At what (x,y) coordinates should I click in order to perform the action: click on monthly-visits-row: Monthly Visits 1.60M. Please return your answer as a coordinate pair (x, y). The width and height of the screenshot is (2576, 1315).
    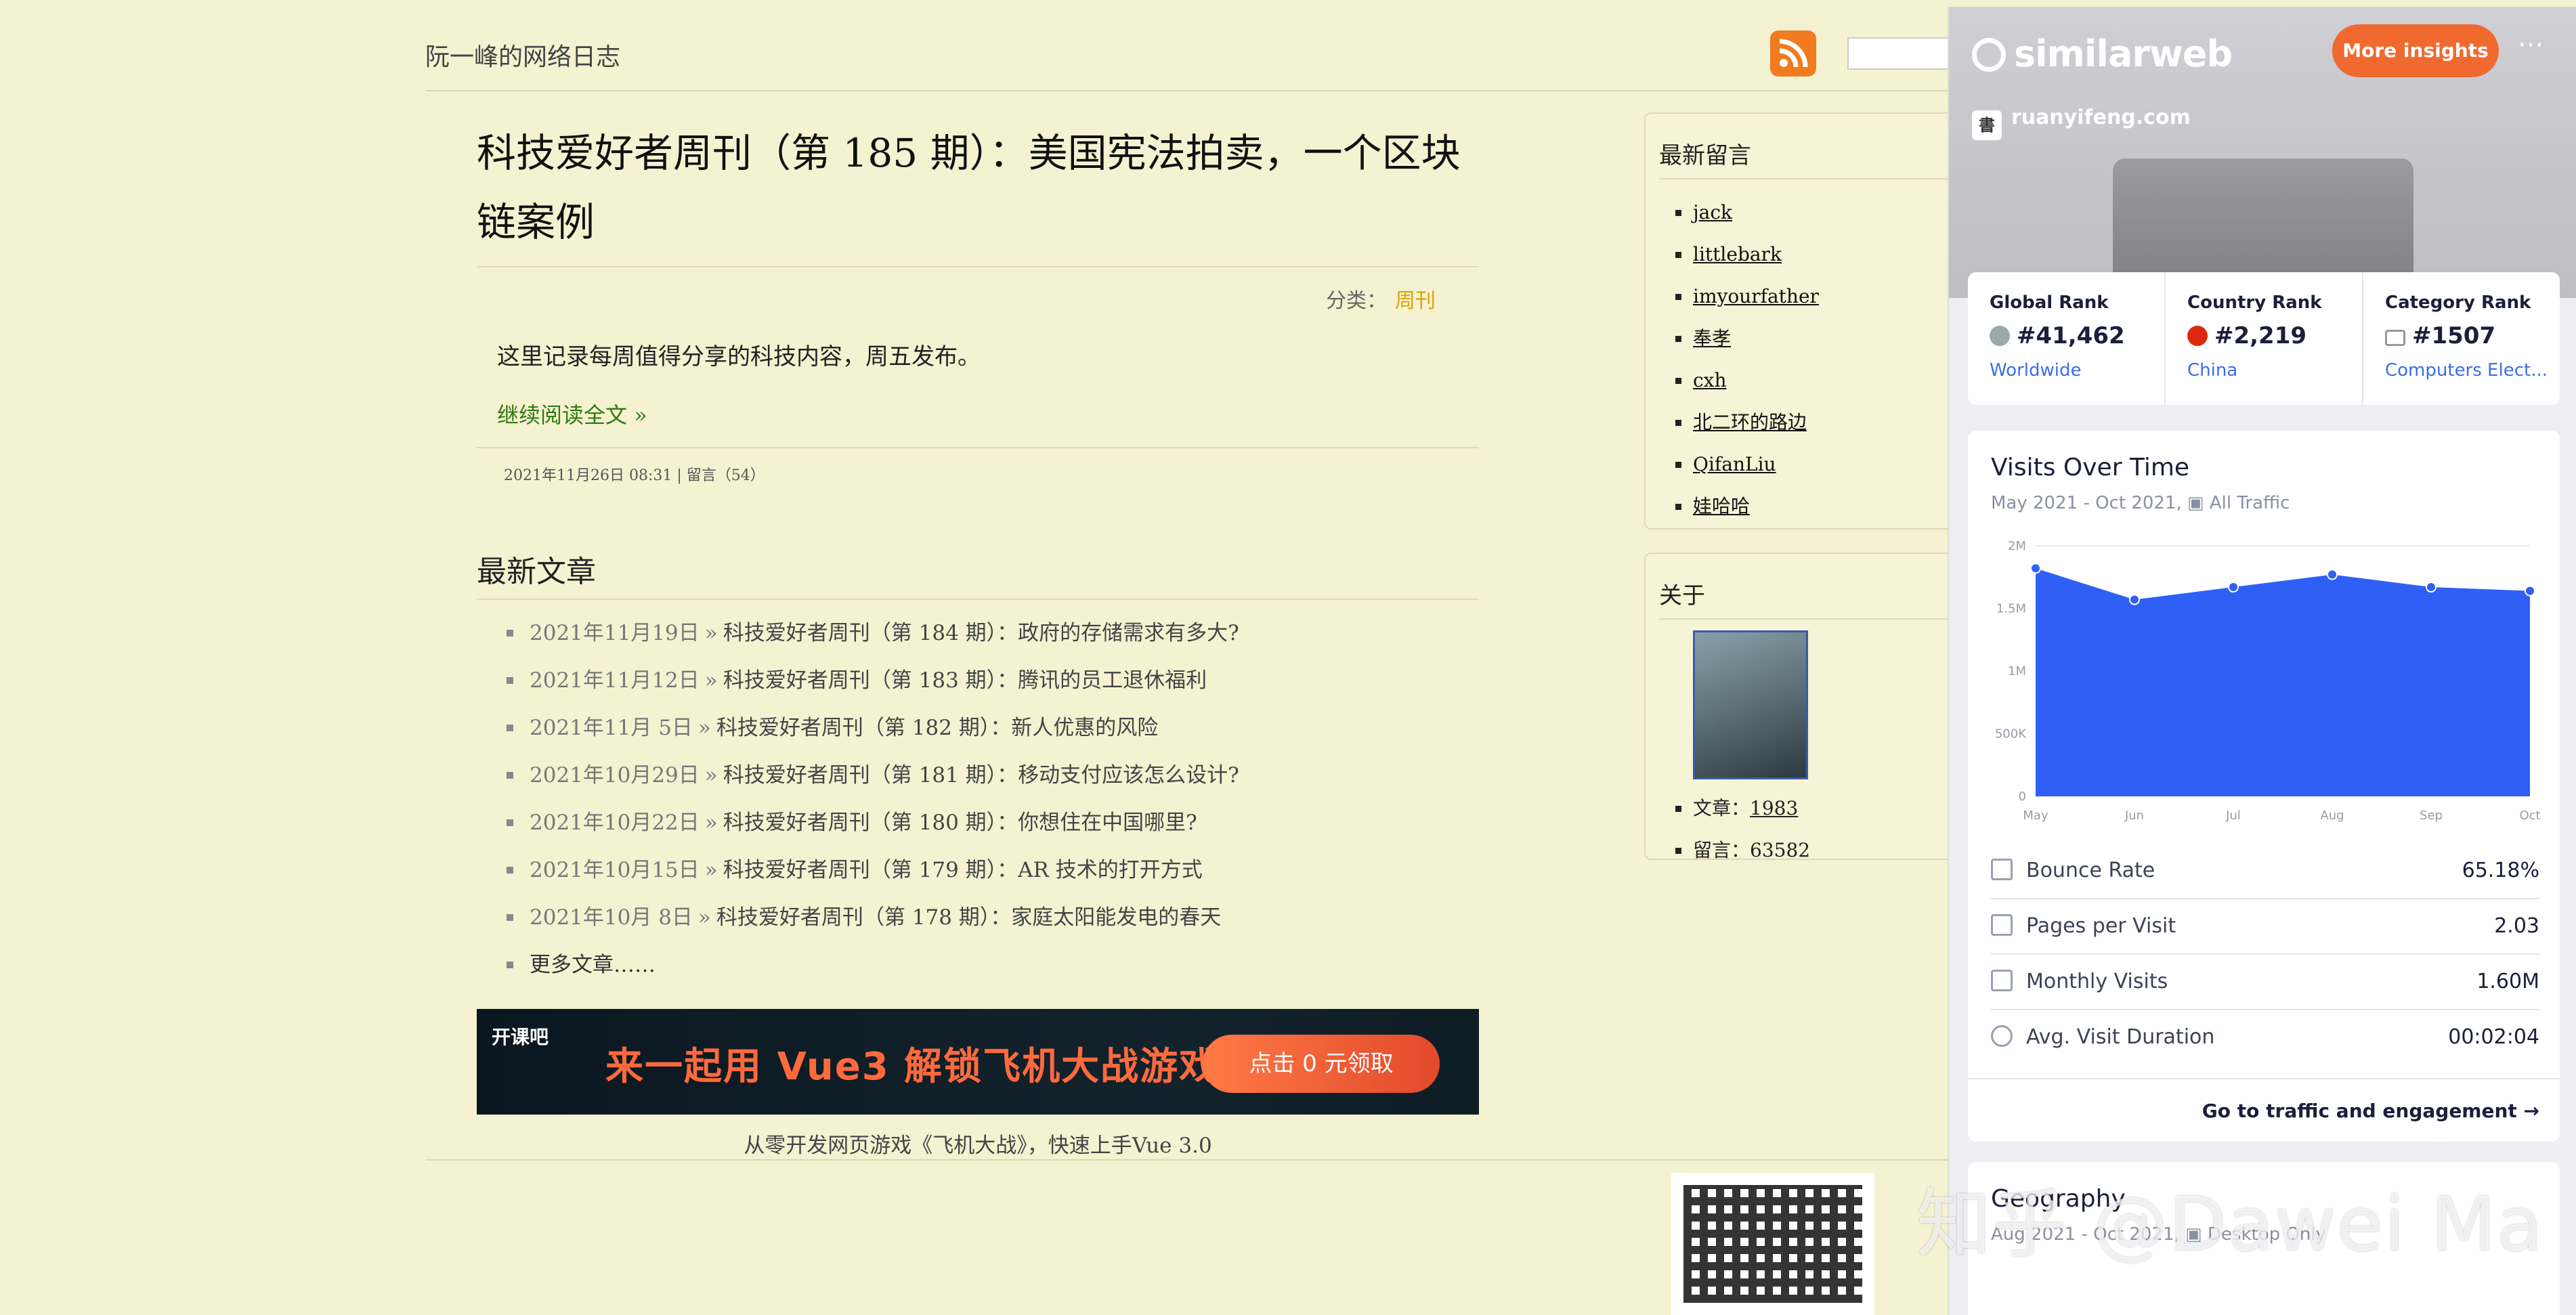
    Looking at the image, I should click on (2265, 982).